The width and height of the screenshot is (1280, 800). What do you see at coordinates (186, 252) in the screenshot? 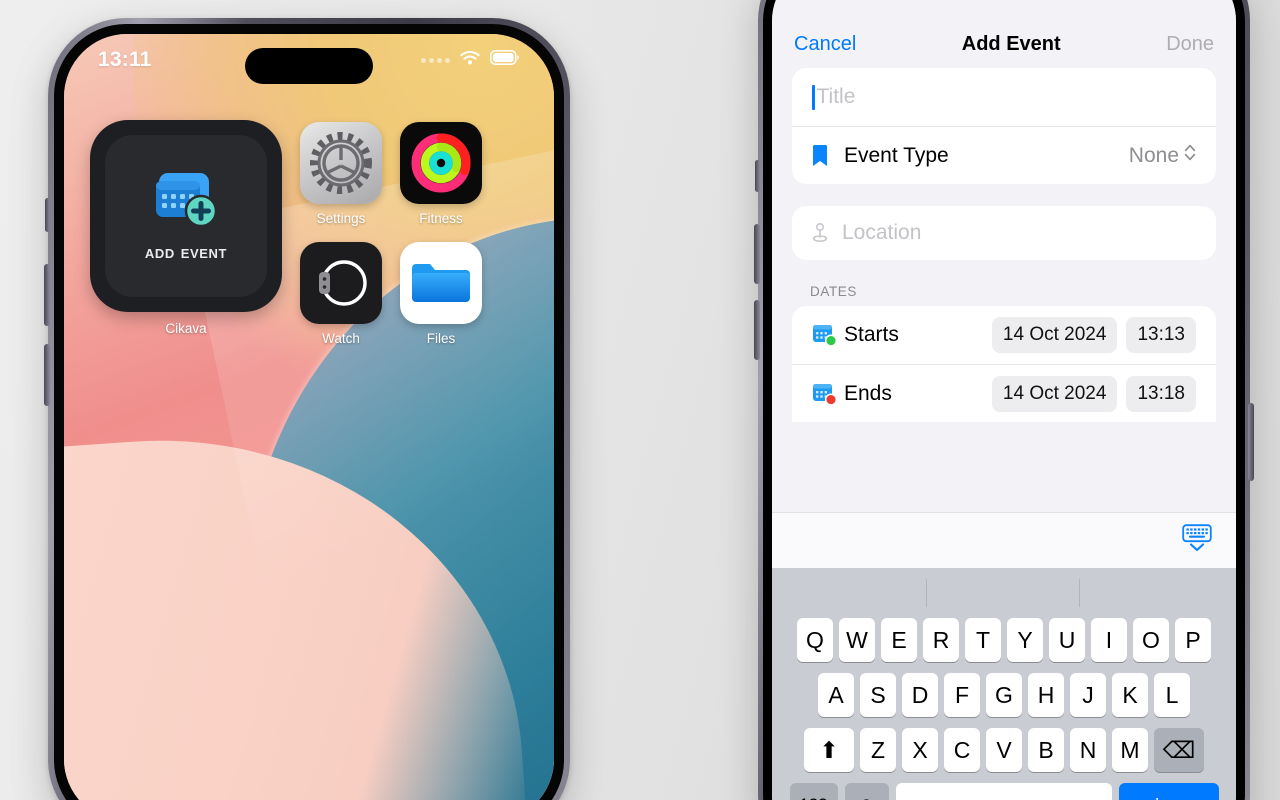
I see `widget-label: Add Event` at bounding box center [186, 252].